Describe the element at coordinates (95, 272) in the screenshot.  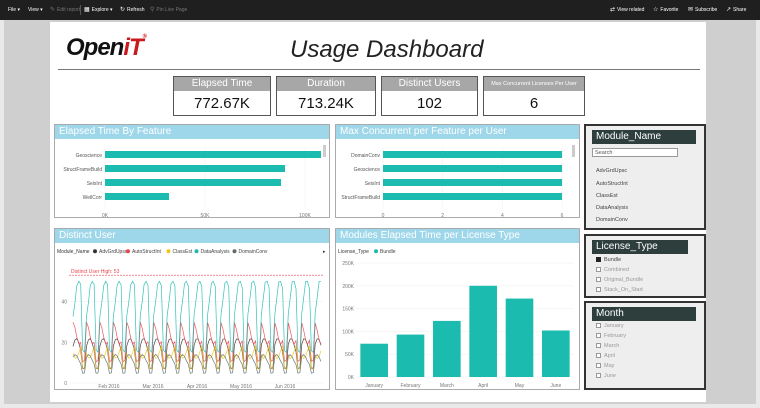
I see `reference-line-label: Distinct User High: 53` at that location.